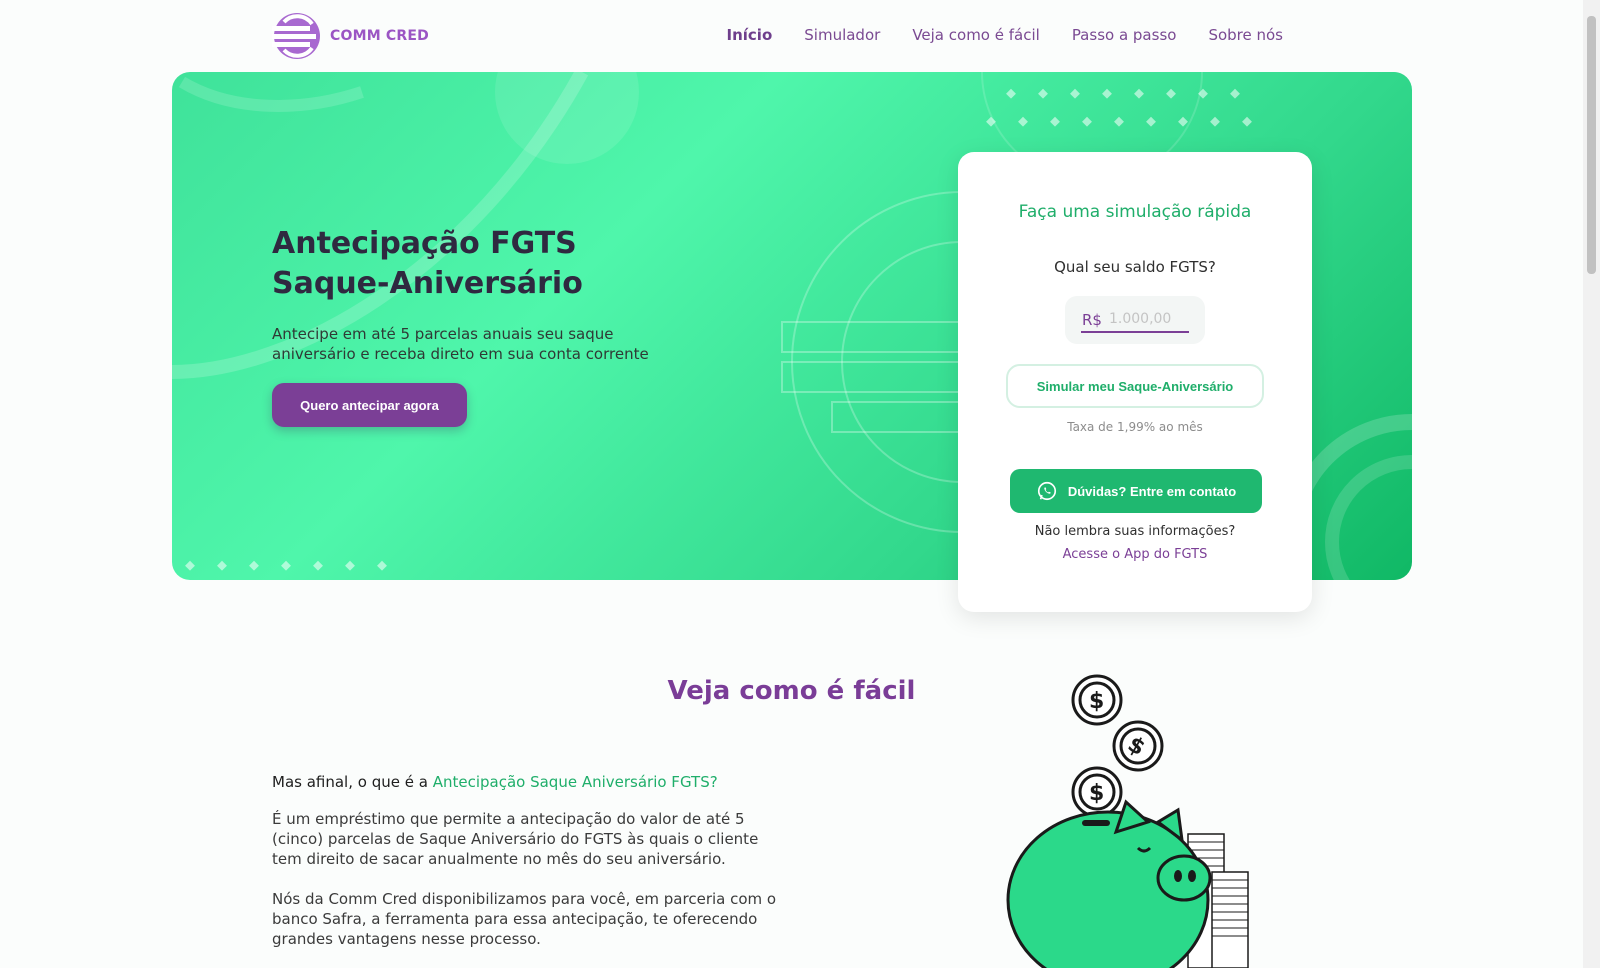 Image resolution: width=1600 pixels, height=968 pixels. Describe the element at coordinates (1135, 267) in the screenshot. I see `saldo-question: Qual seu saldo FGTS?` at that location.